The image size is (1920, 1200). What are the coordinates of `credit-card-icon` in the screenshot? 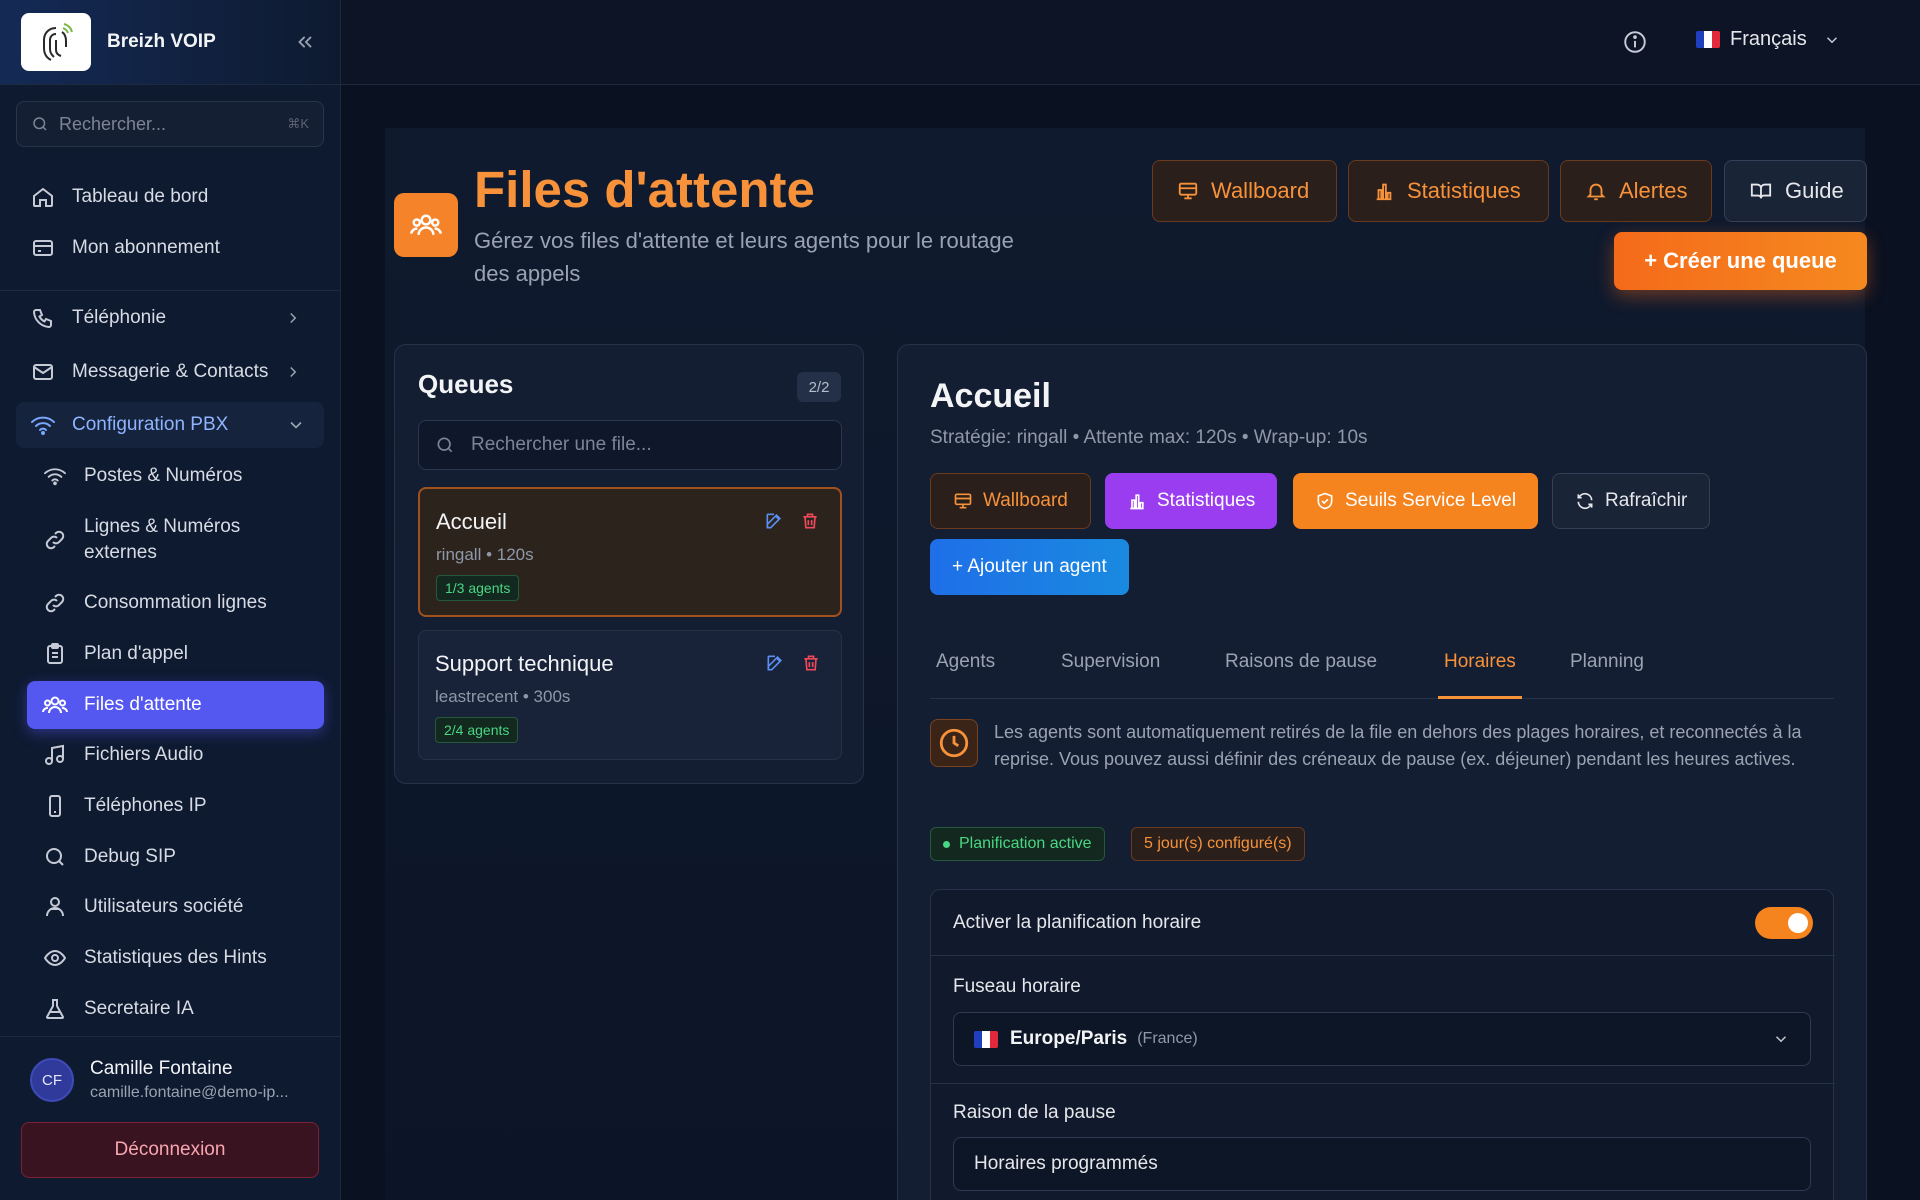 It's located at (43, 248).